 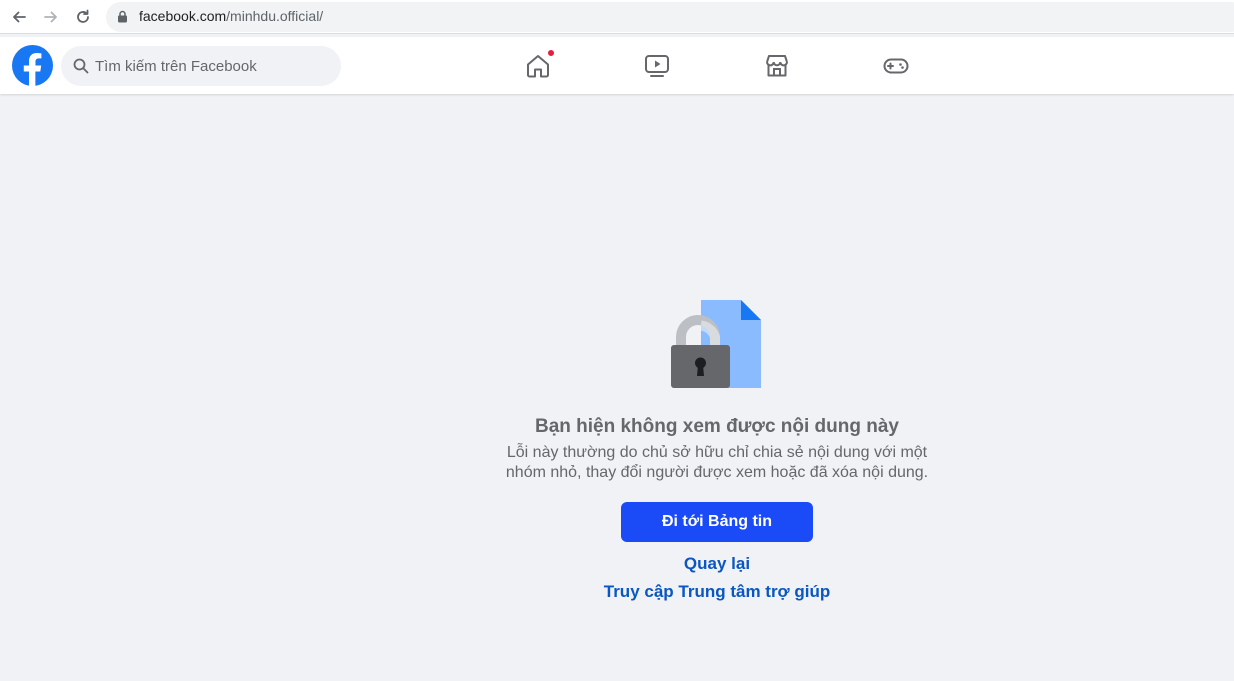 What do you see at coordinates (716, 344) in the screenshot?
I see `locked-content-illustration-icon` at bounding box center [716, 344].